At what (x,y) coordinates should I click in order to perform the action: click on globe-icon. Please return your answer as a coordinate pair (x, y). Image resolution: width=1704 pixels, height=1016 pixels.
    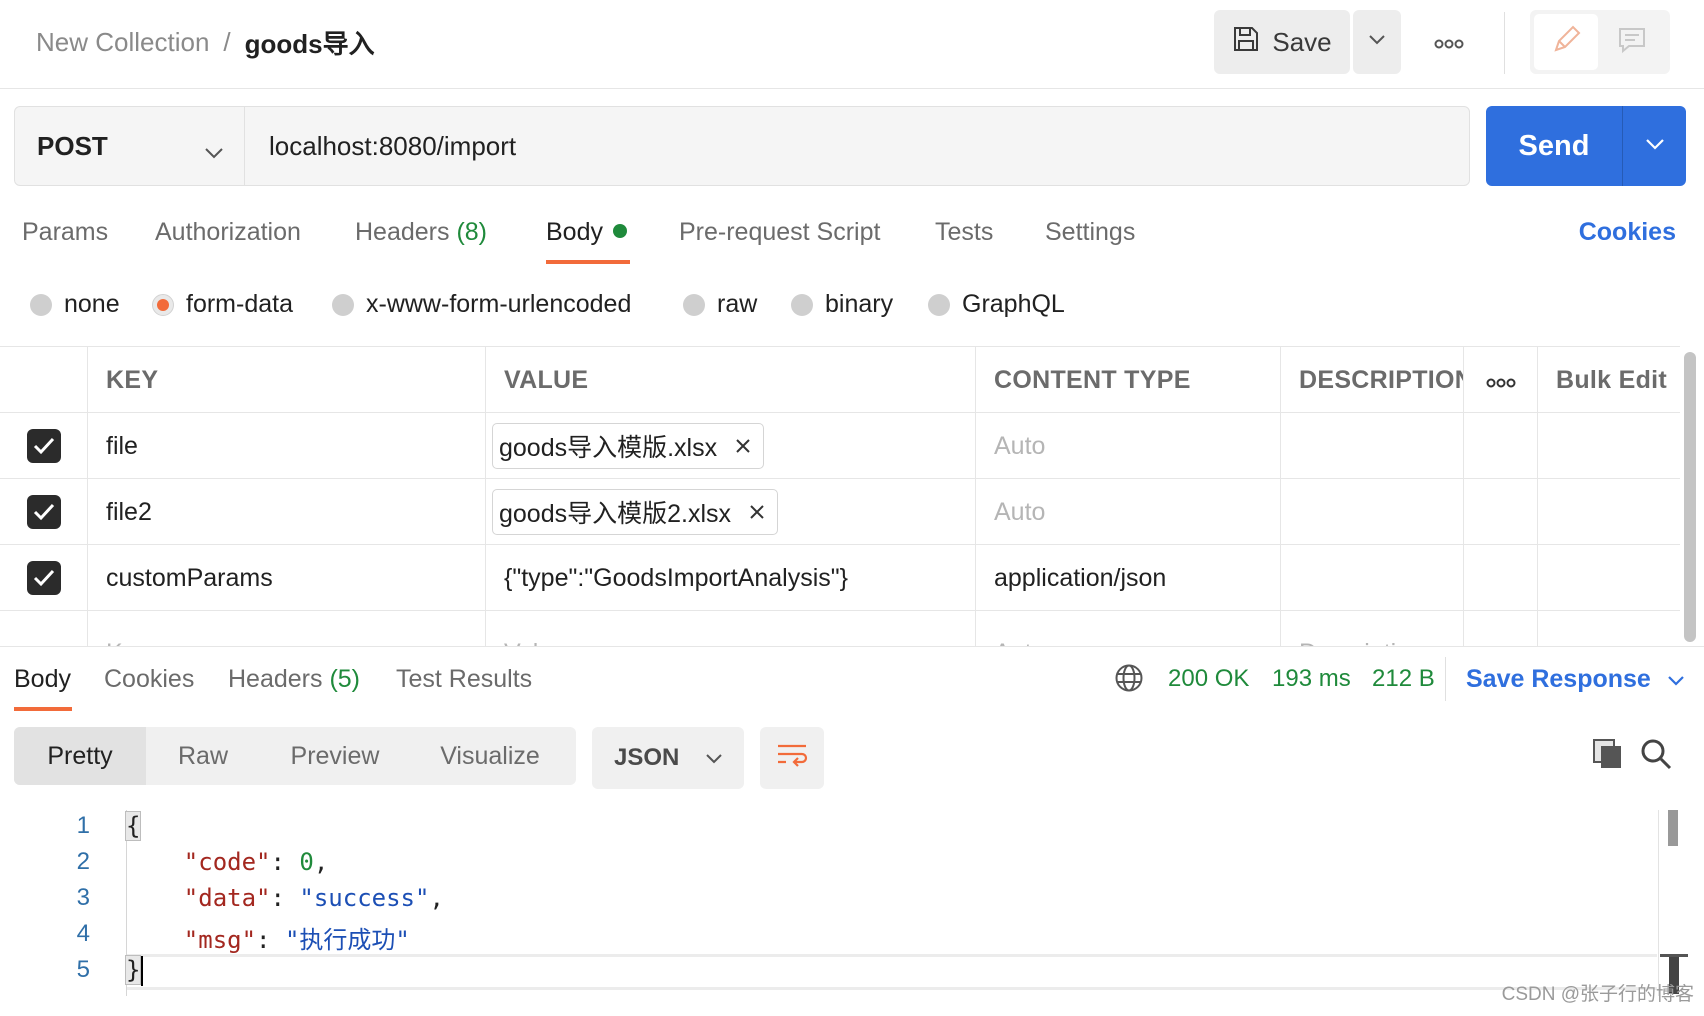
    Looking at the image, I should click on (1129, 680).